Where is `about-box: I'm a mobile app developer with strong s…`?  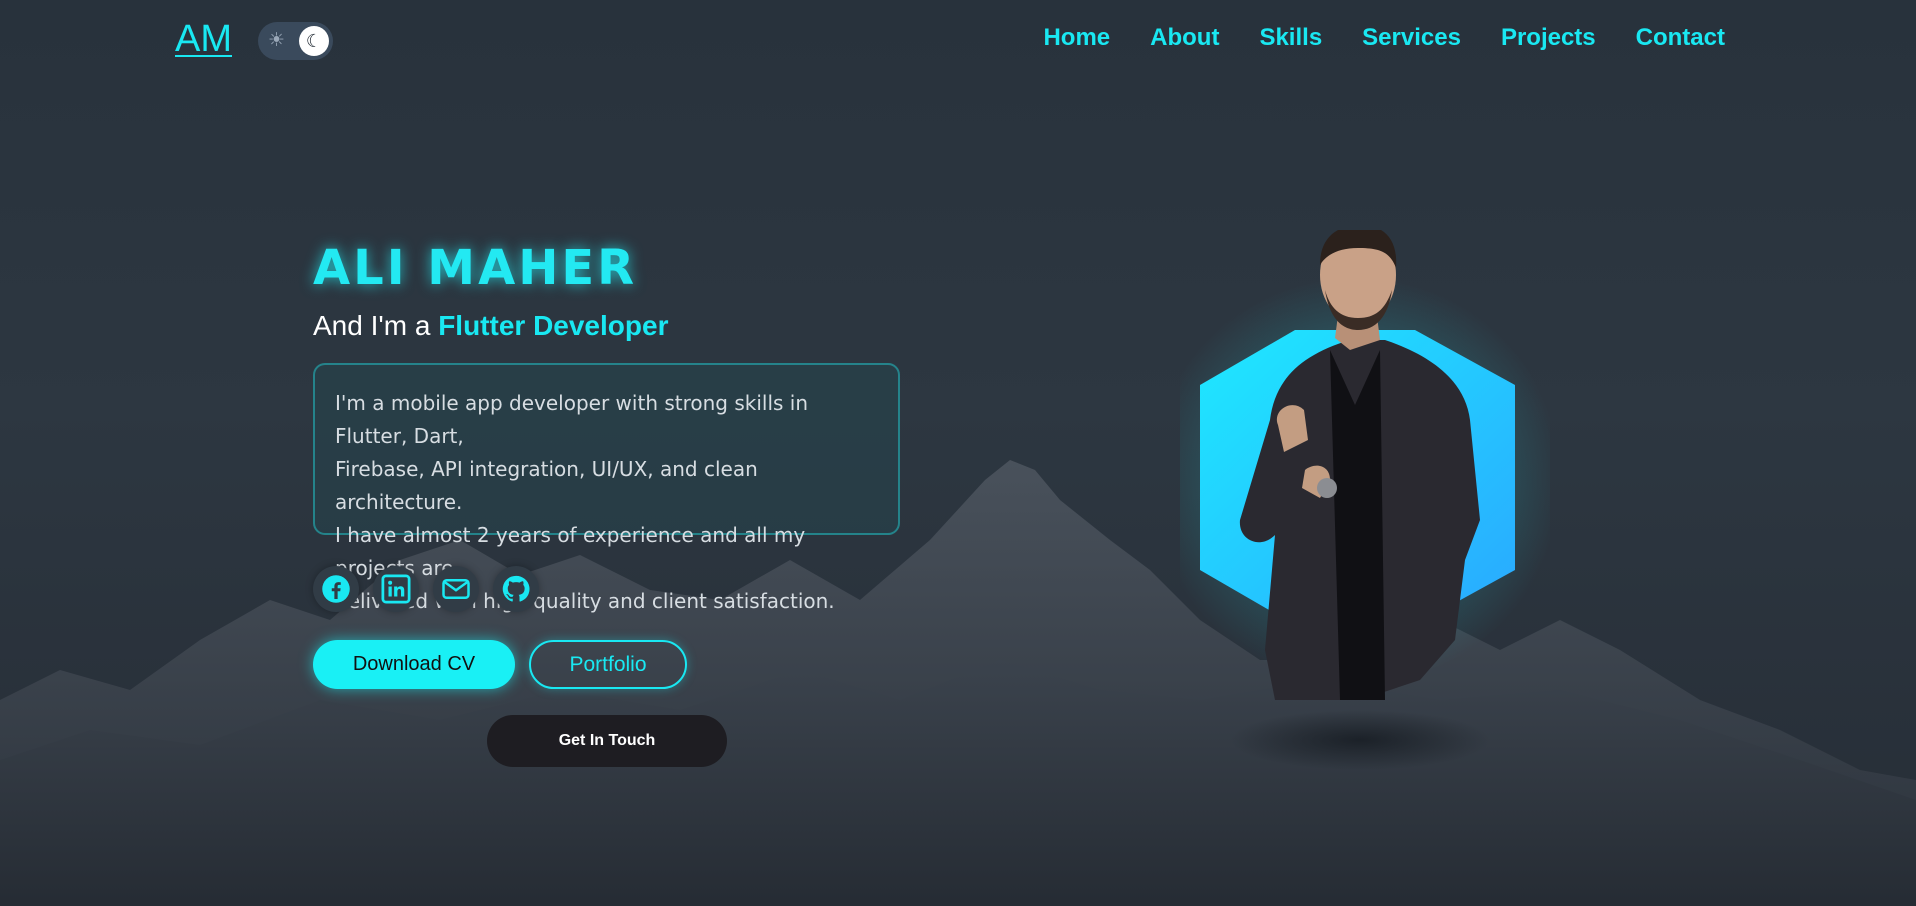 about-box: I'm a mobile app developer with strong s… is located at coordinates (606, 488).